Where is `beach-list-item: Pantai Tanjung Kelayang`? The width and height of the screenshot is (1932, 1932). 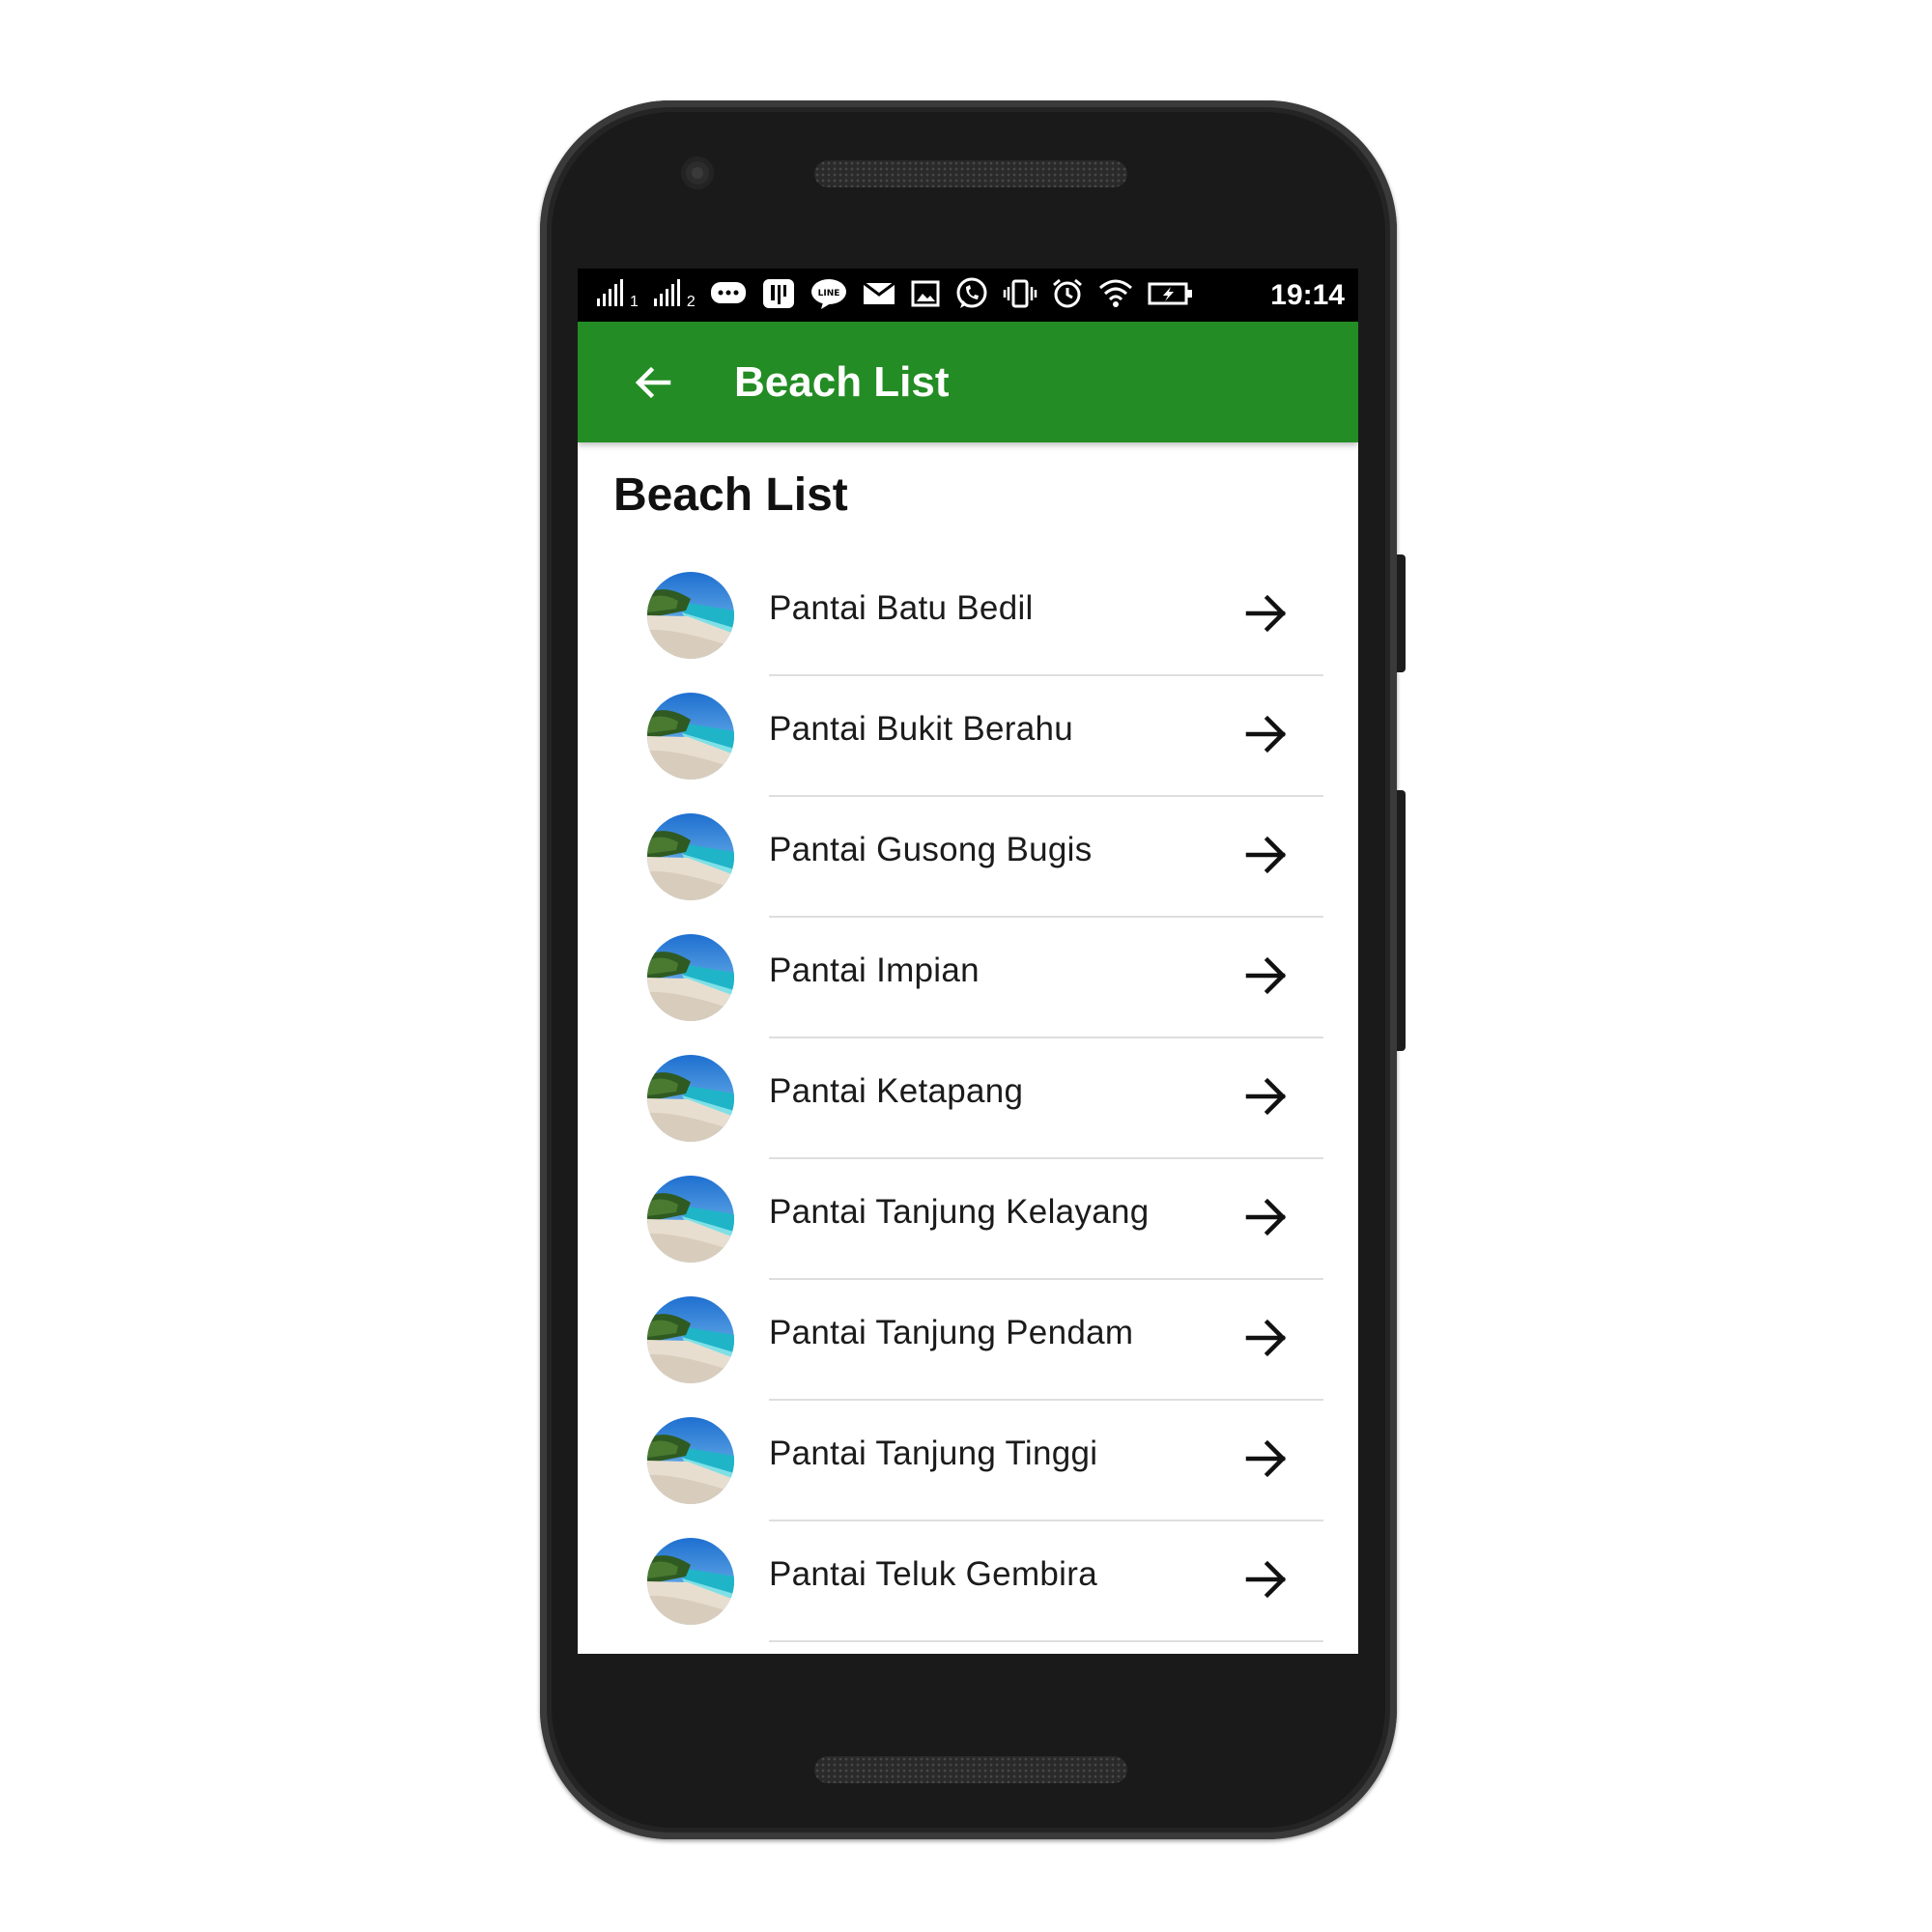 beach-list-item: Pantai Tanjung Kelayang is located at coordinates (968, 1219).